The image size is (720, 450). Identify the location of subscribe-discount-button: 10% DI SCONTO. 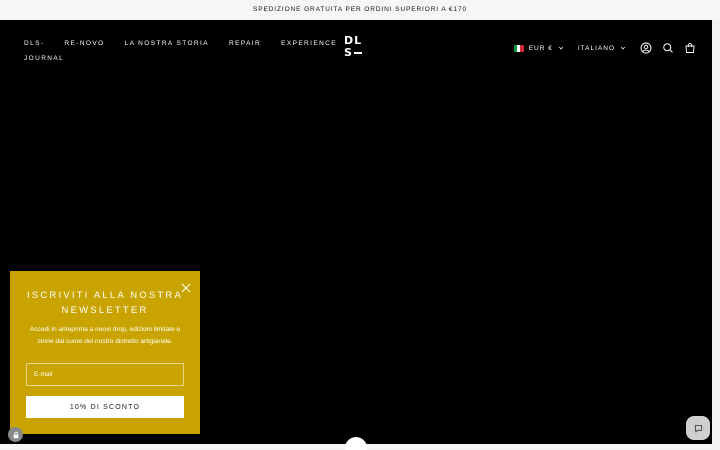
(105, 407).